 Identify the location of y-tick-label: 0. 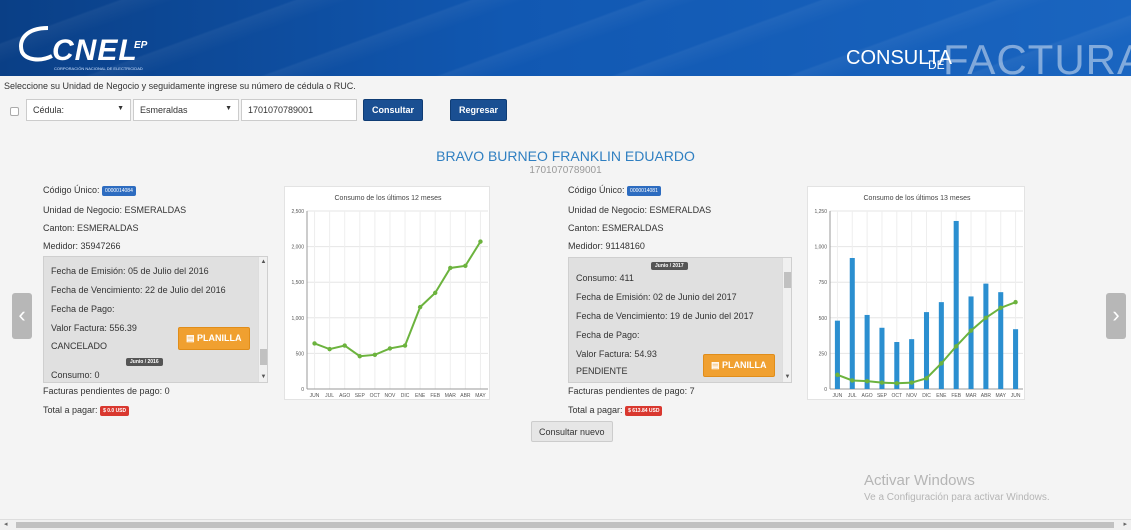
(302, 390).